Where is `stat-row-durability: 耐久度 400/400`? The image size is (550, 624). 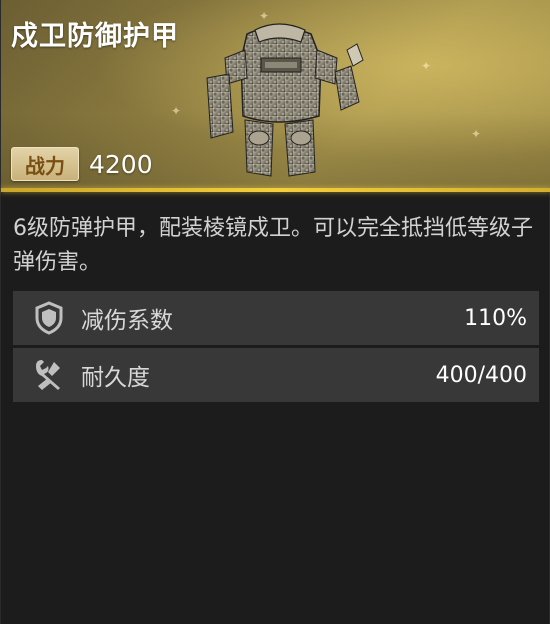 stat-row-durability: 耐久度 400/400 is located at coordinates (276, 375).